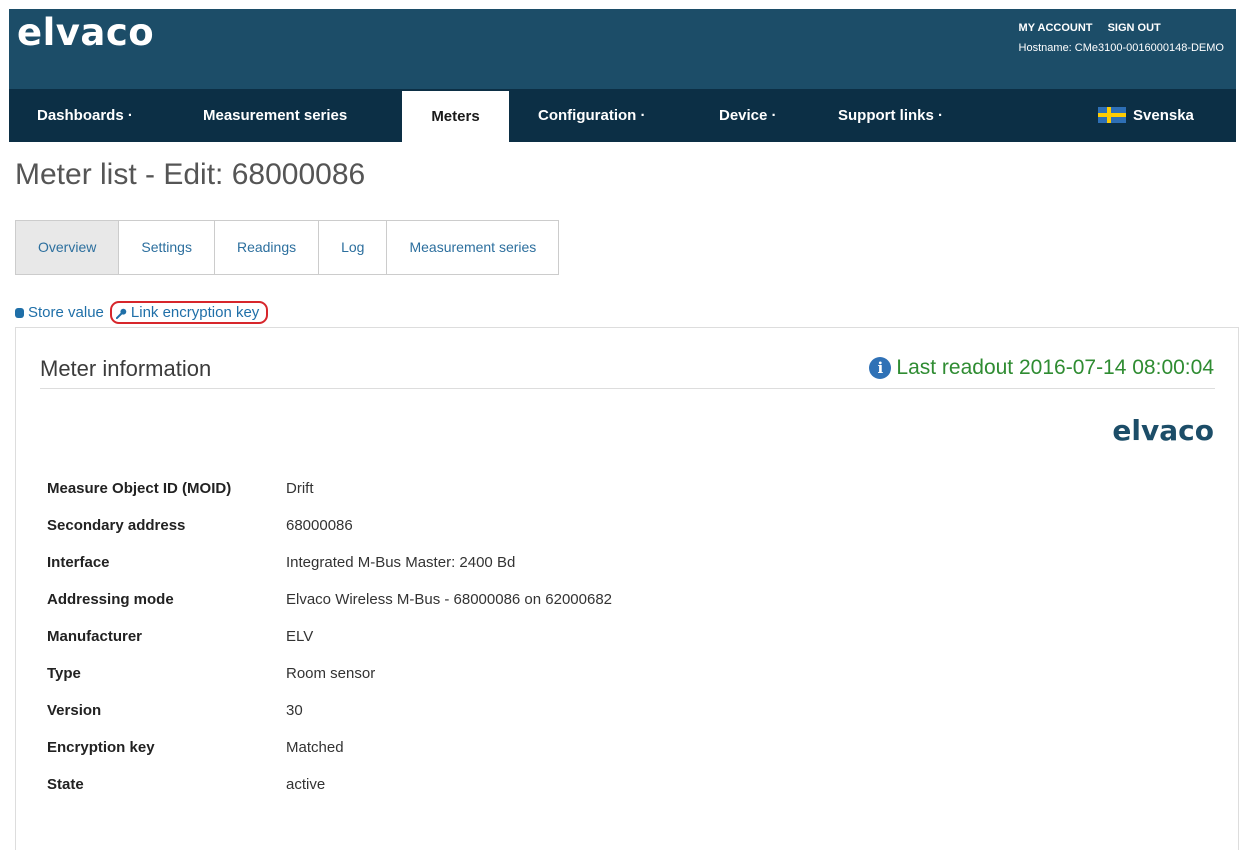  What do you see at coordinates (329, 488) in the screenshot?
I see `table-row: Measure Object ID (MOID) Drift` at bounding box center [329, 488].